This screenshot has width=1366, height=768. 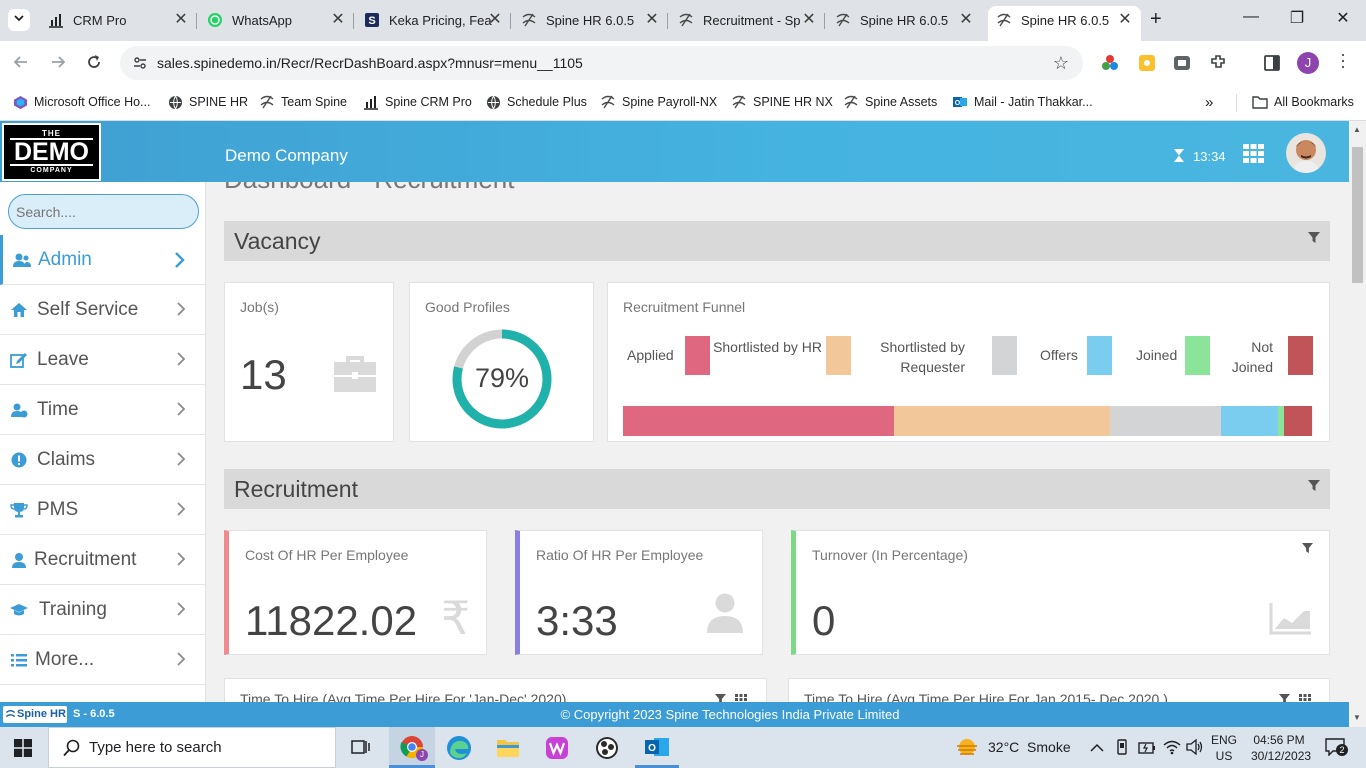 What do you see at coordinates (967, 750) in the screenshot?
I see `weather-icon` at bounding box center [967, 750].